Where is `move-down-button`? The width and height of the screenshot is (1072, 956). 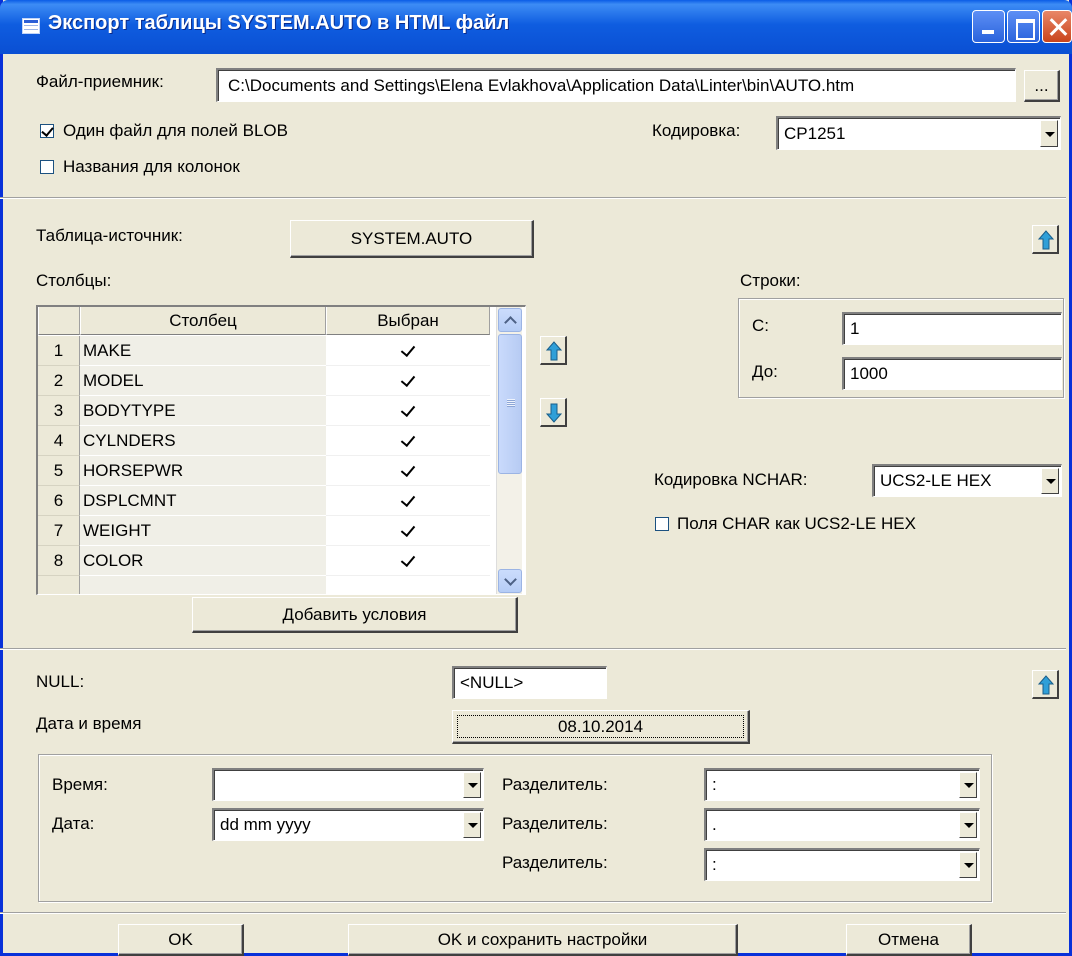
move-down-button is located at coordinates (553, 412).